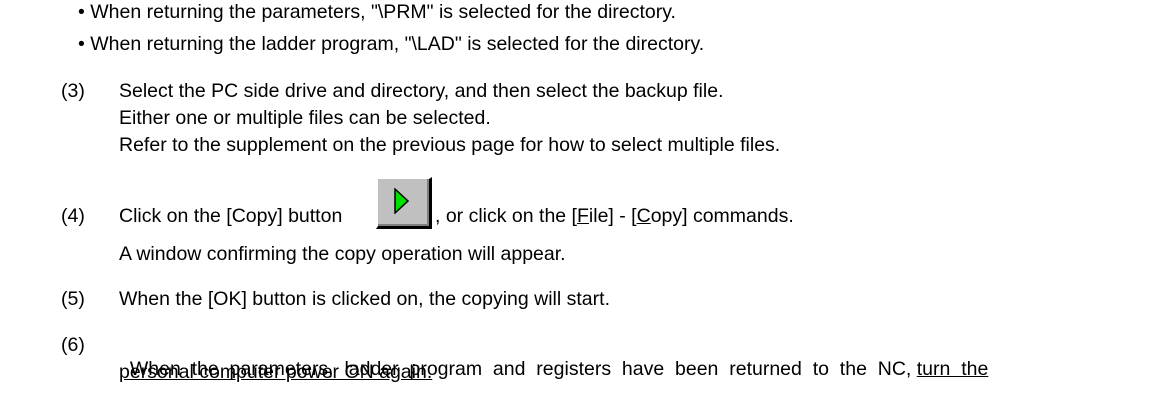  What do you see at coordinates (73, 91) in the screenshot?
I see `step-3-number: (3)` at bounding box center [73, 91].